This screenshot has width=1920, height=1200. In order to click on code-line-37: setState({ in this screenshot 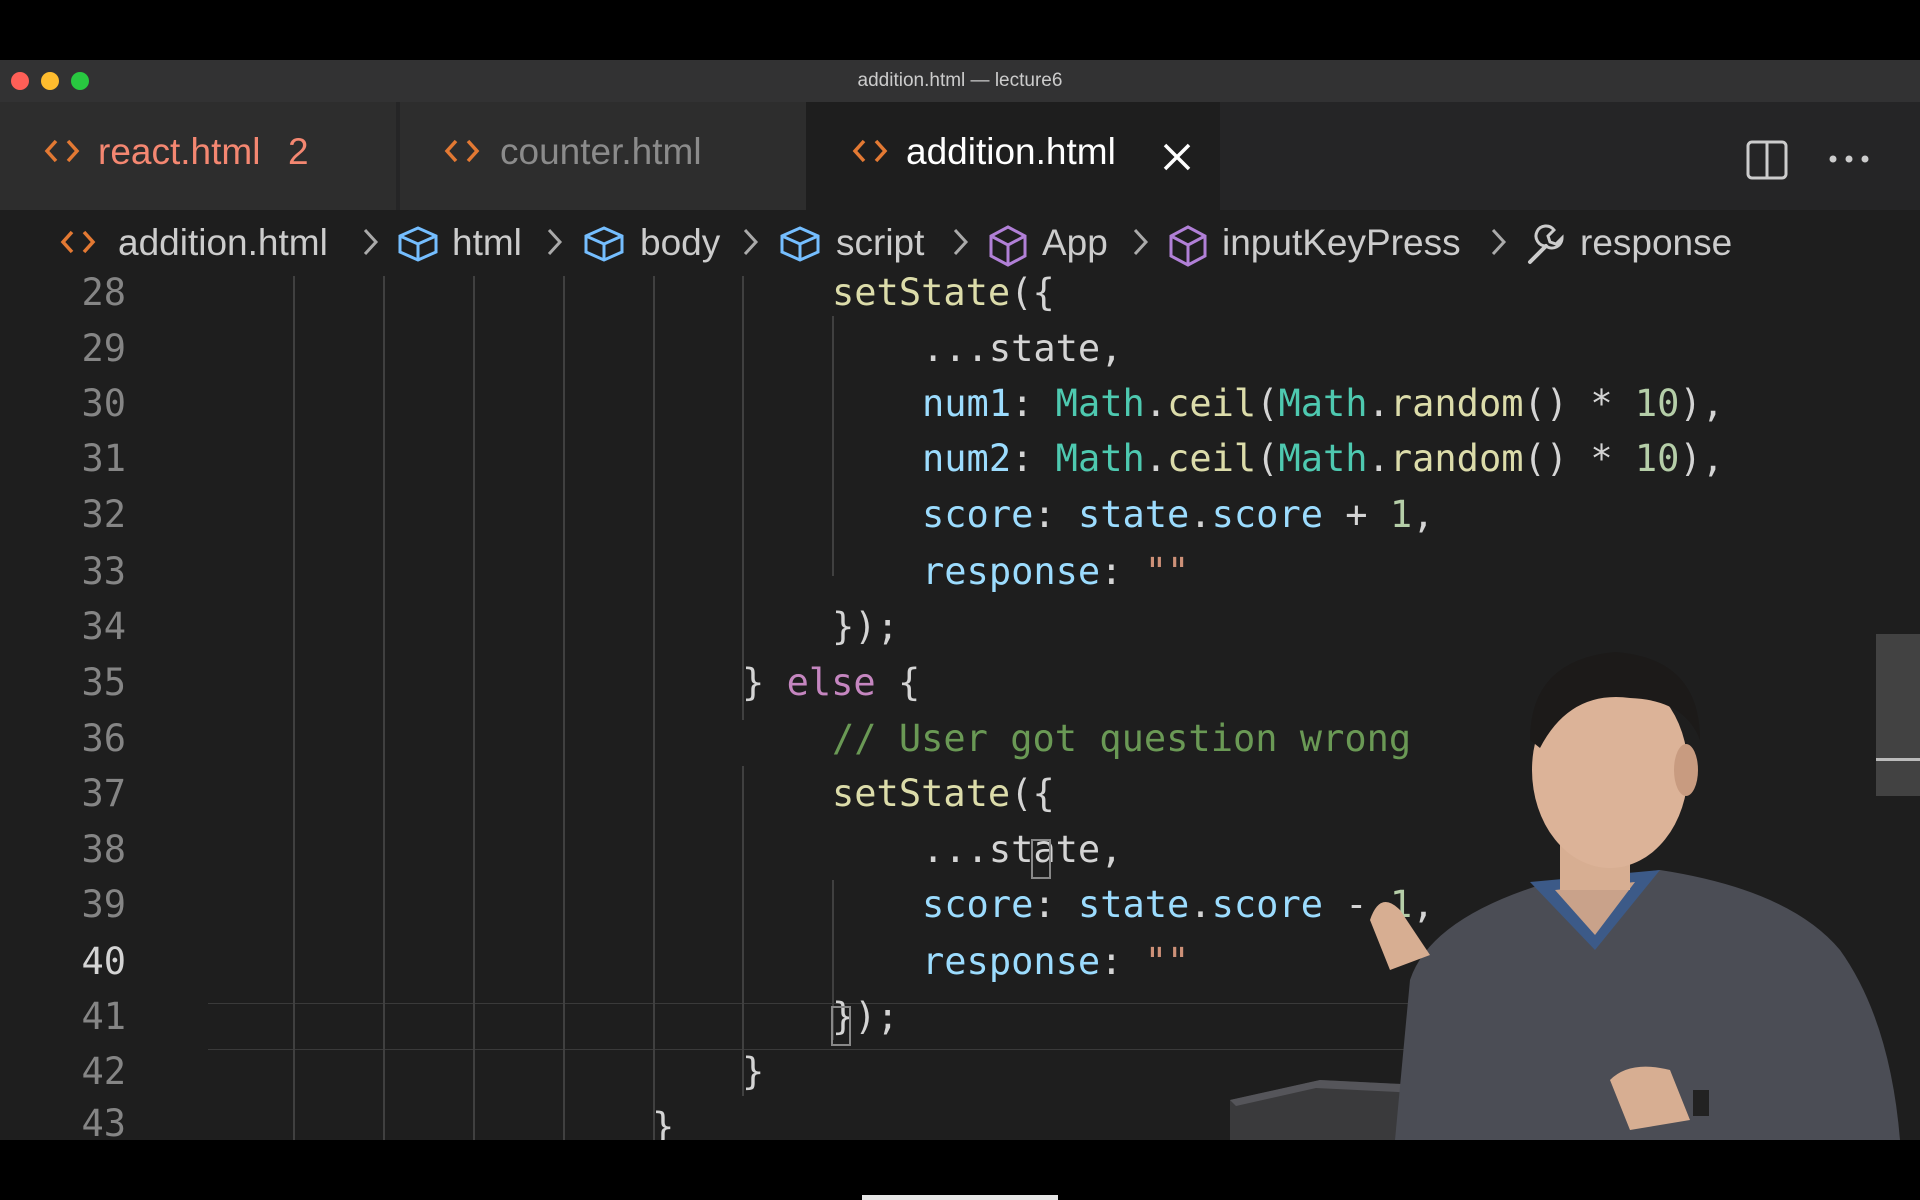, I will do `click(943, 794)`.